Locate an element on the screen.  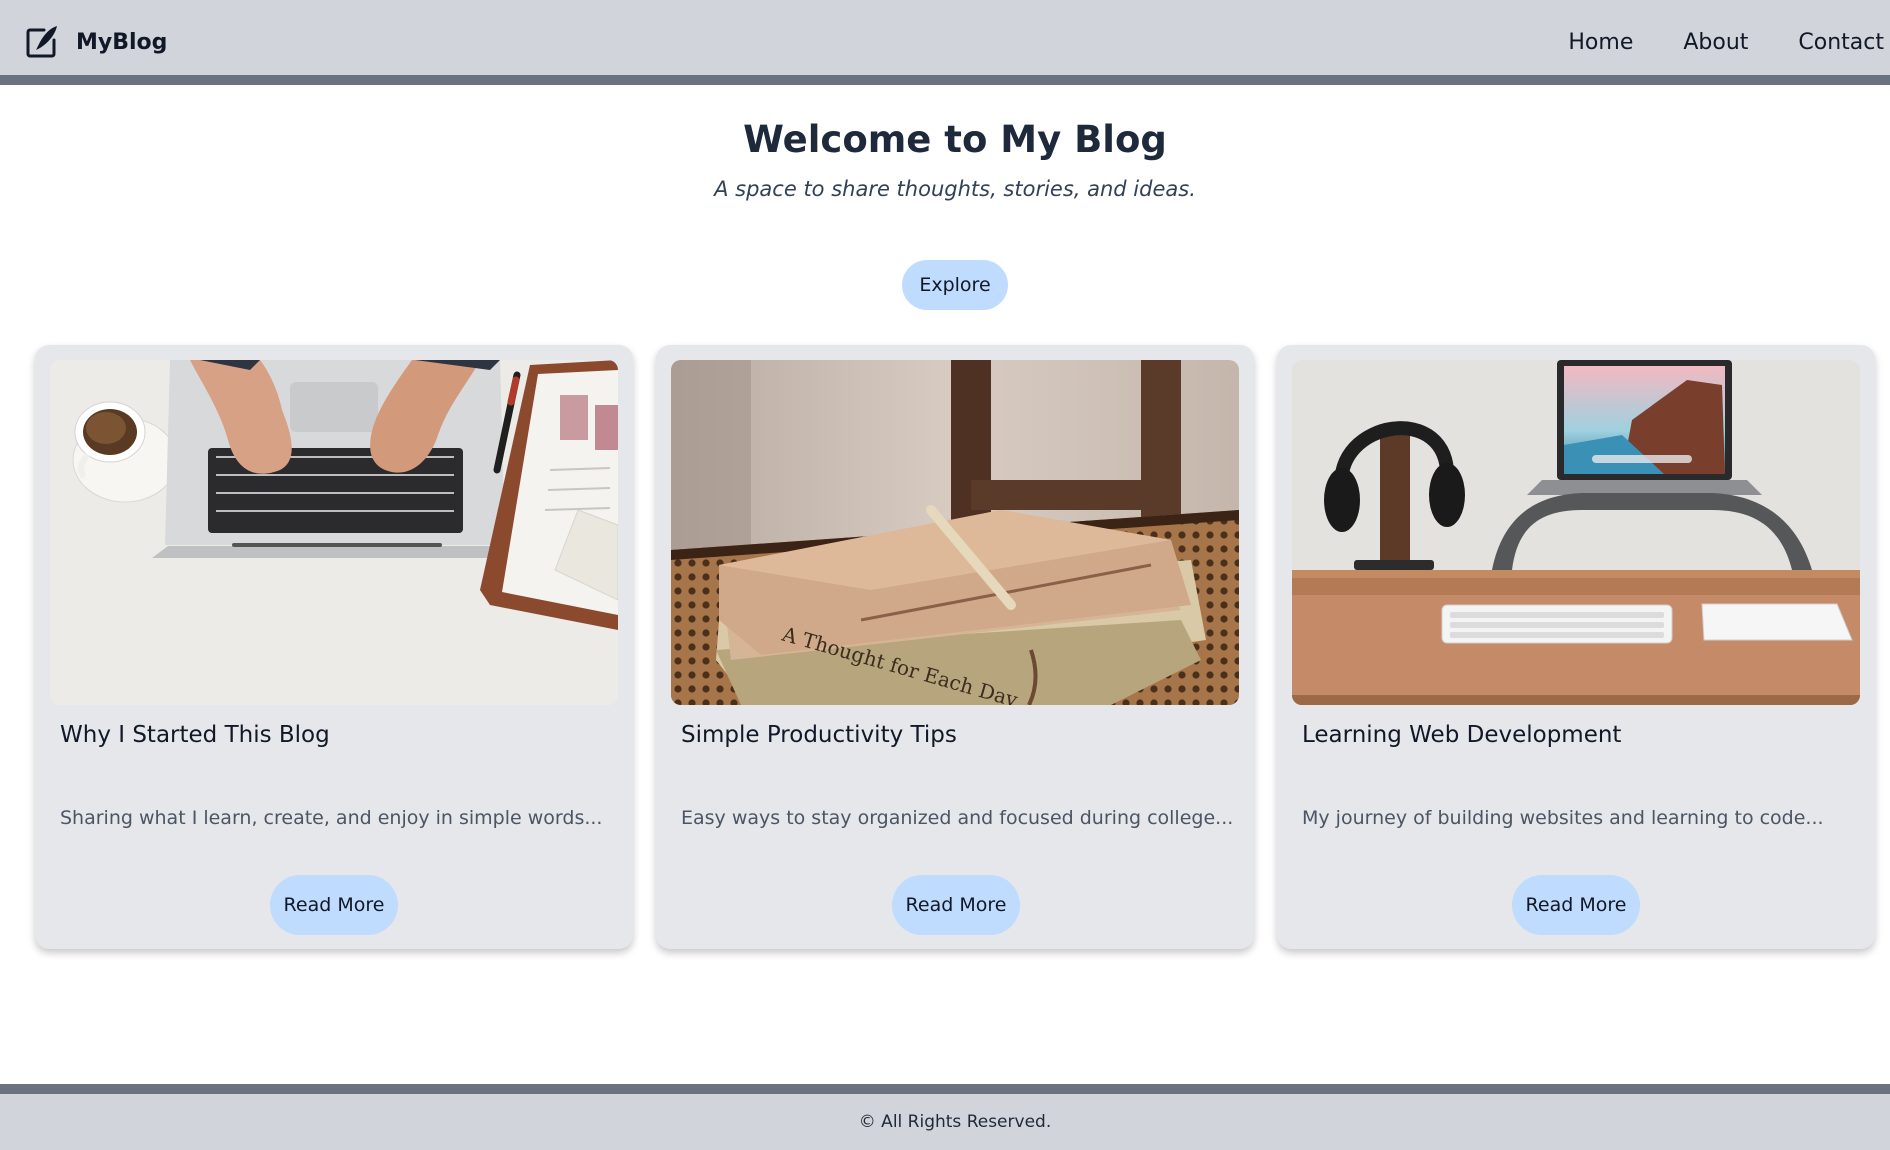
copyright-text: © All Rights Reserved. is located at coordinates (955, 1122).